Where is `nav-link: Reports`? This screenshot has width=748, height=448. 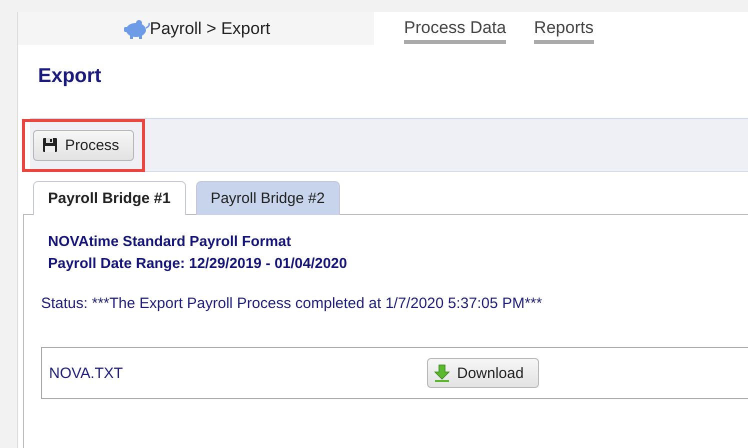 nav-link: Reports is located at coordinates (564, 31).